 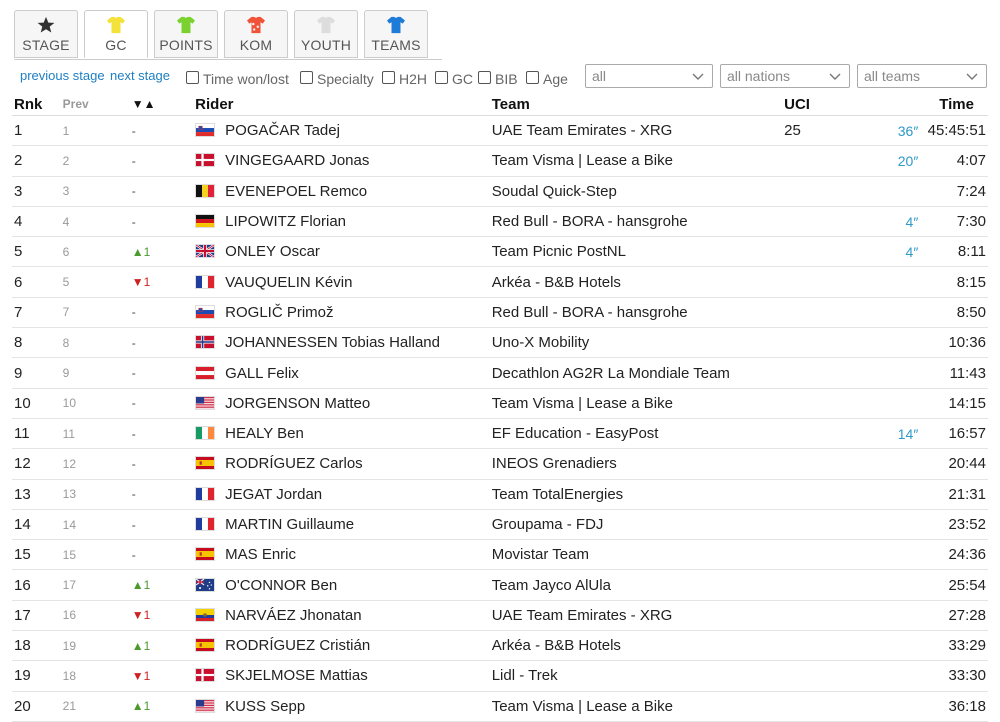 I want to click on rider-name-link: ROGLIČ Primož, so click(x=279, y=312).